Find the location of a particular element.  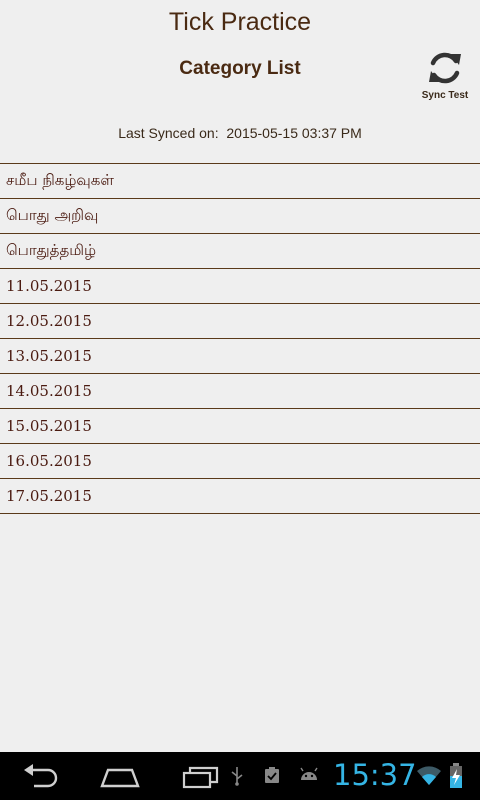

wifi-icon is located at coordinates (429, 775).